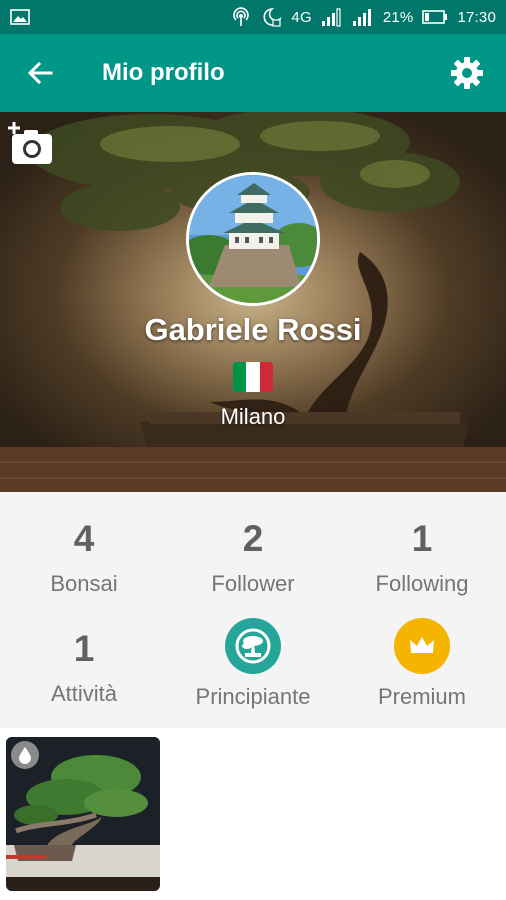 Image resolution: width=506 pixels, height=900 pixels. I want to click on battery-percent-label: 21%, so click(398, 17).